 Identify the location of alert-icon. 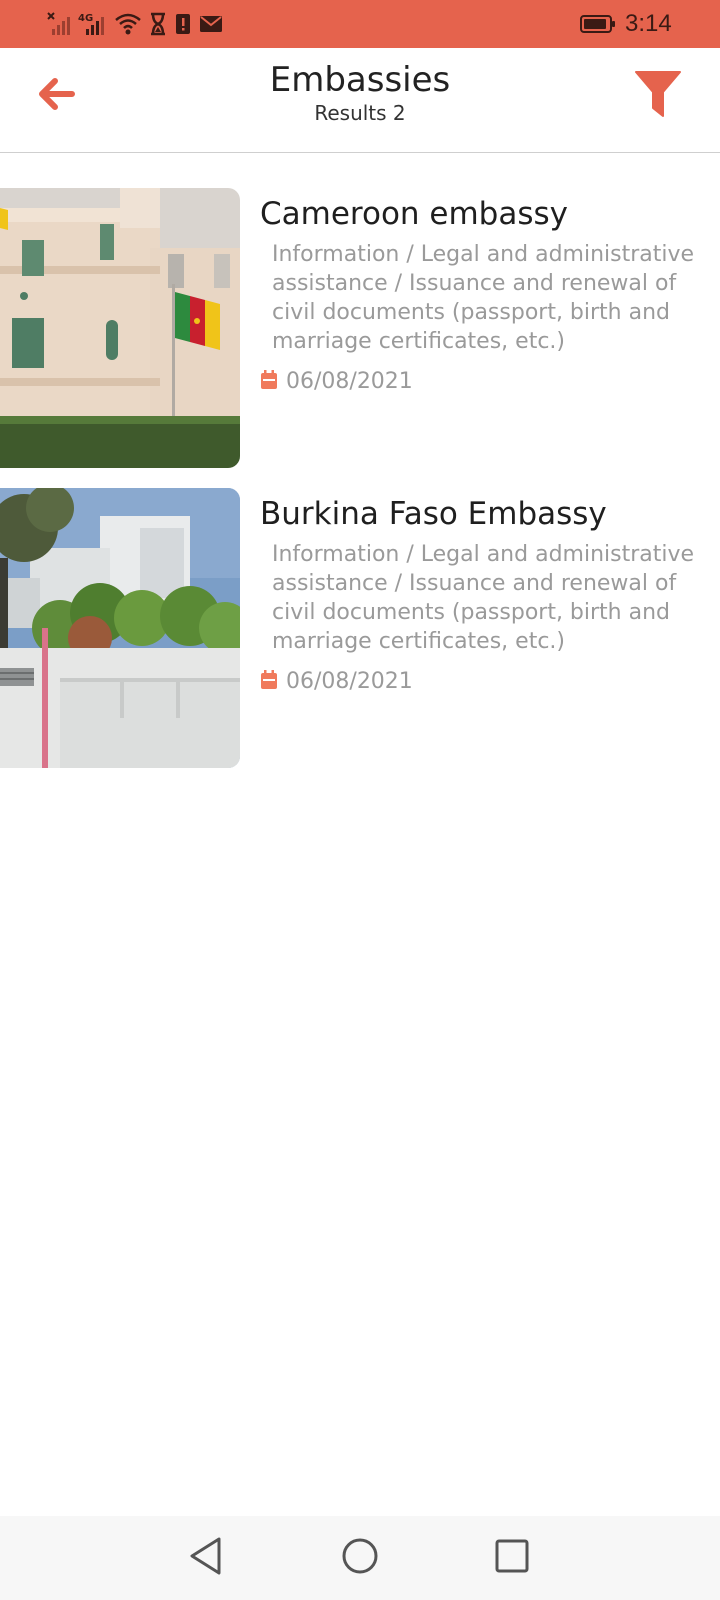
(183, 24).